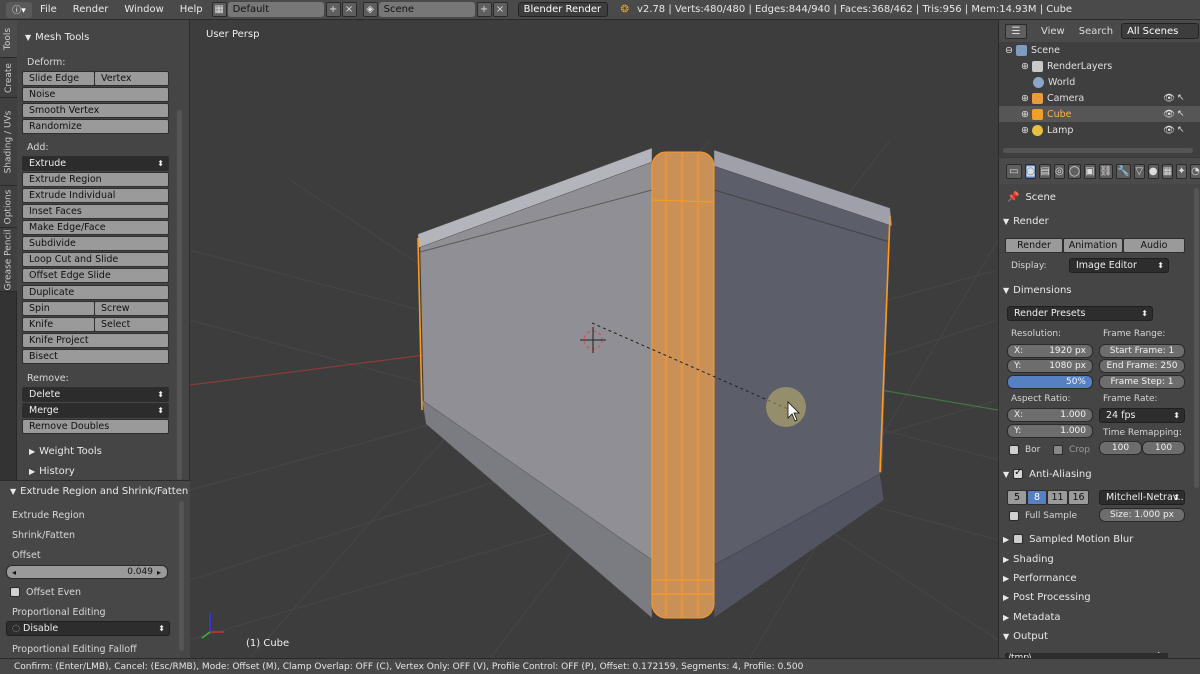 This screenshot has height=674, width=1200. Describe the element at coordinates (95, 227) in the screenshot. I see `make-edge-face-button: Make Edge/Face` at that location.